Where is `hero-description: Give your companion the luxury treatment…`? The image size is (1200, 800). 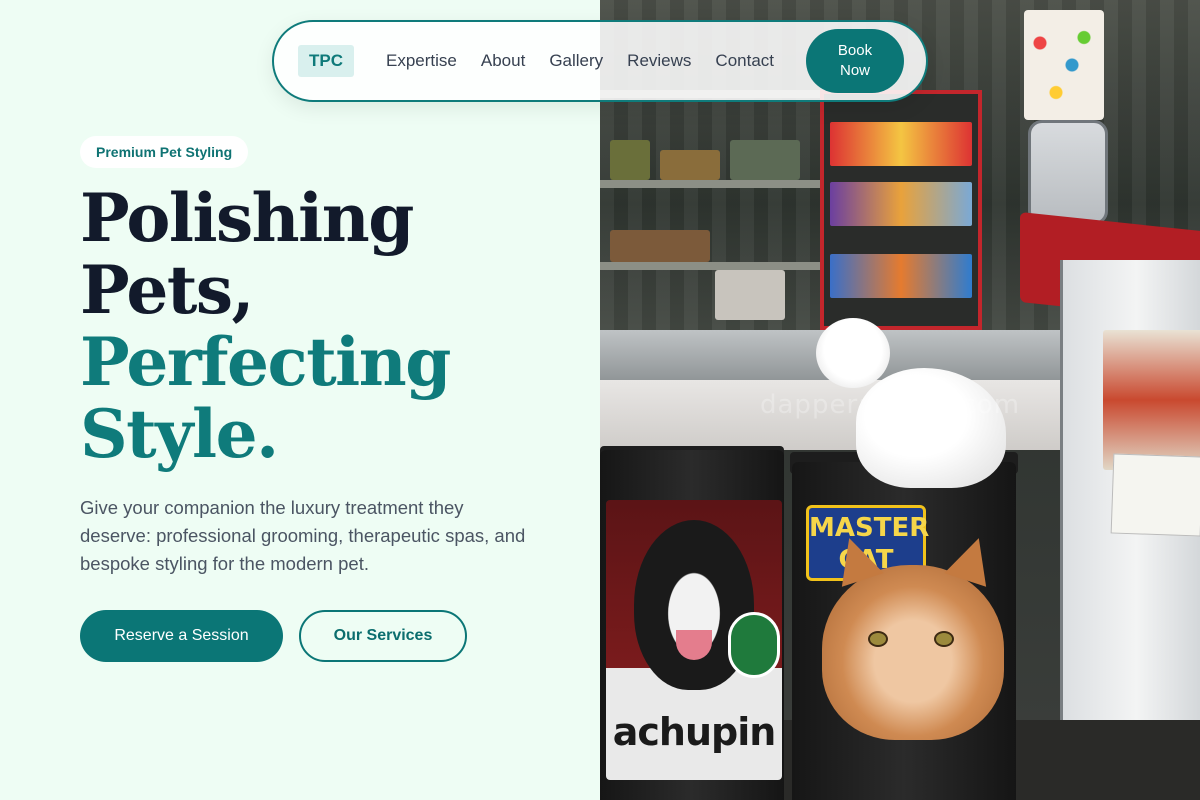 hero-description: Give your companion the luxury treatment… is located at coordinates (303, 535).